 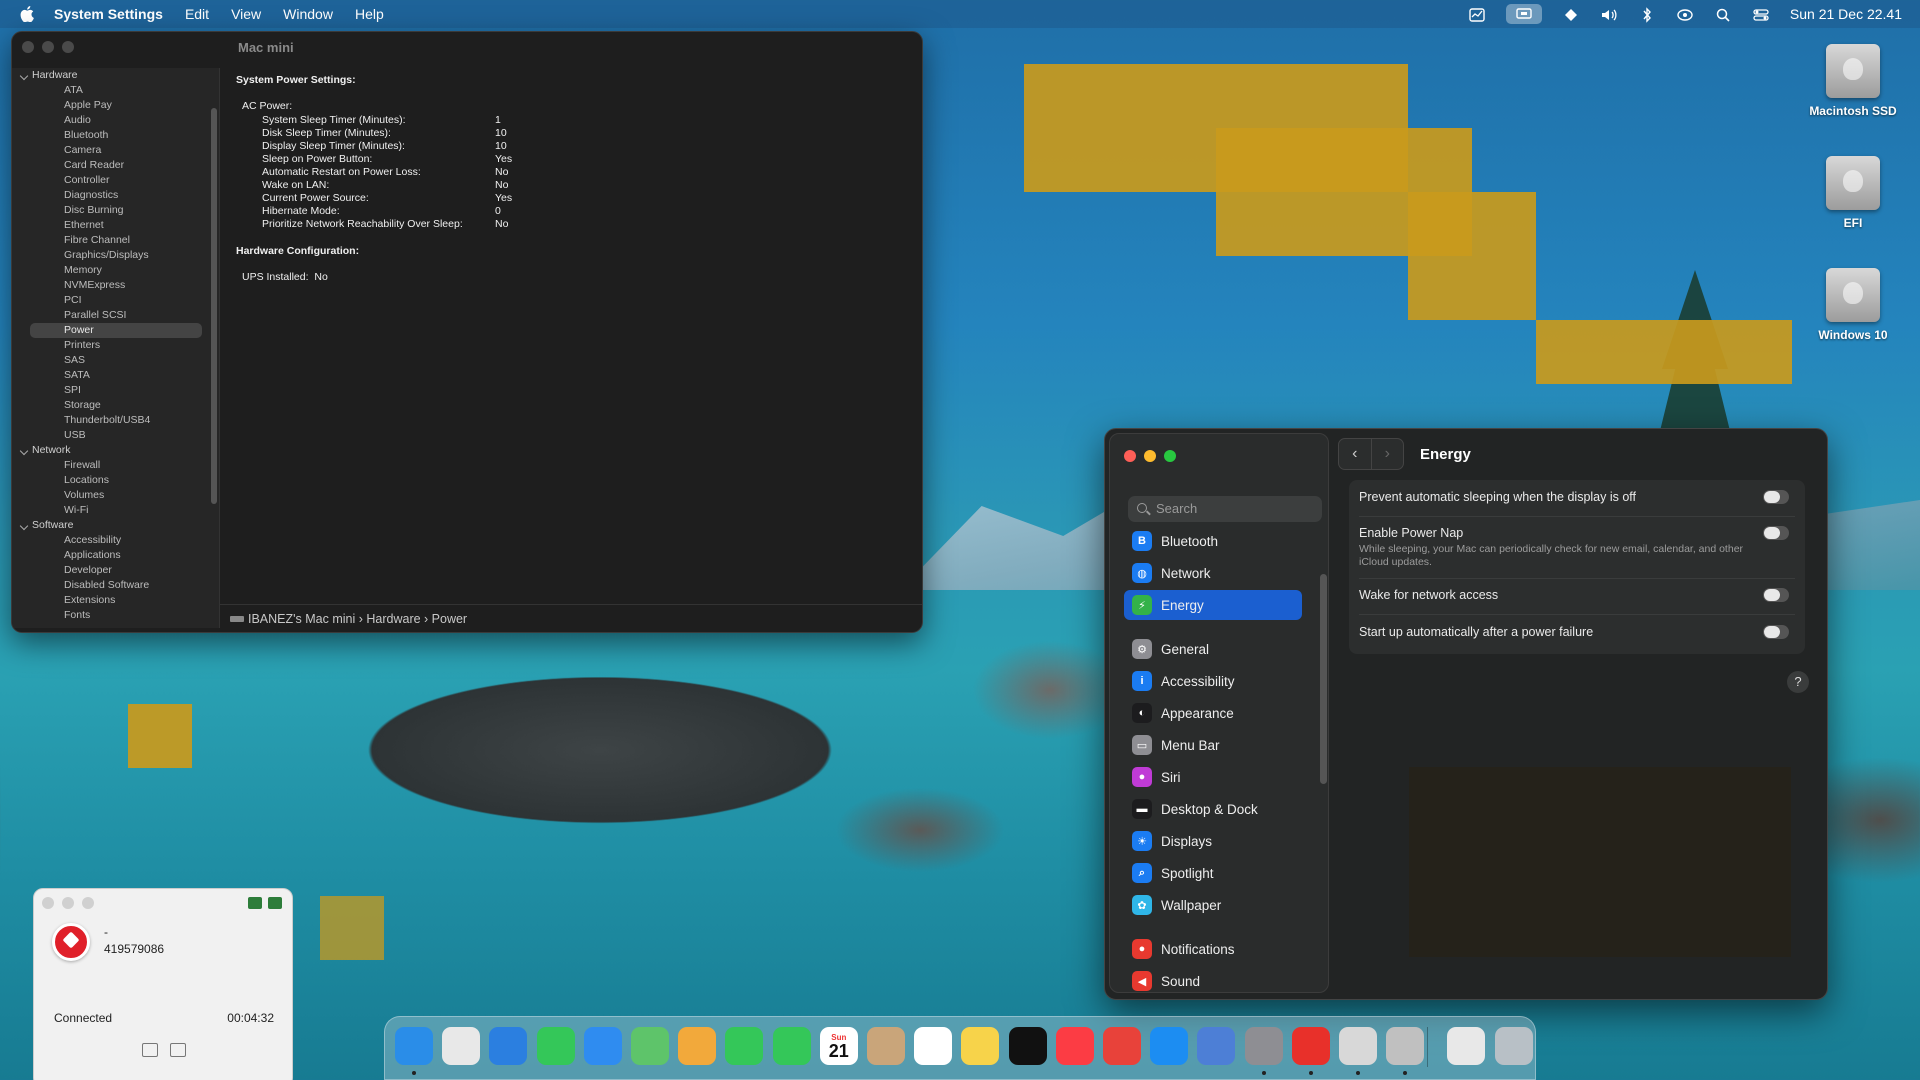 What do you see at coordinates (178, 1050) in the screenshot?
I see `message-icon` at bounding box center [178, 1050].